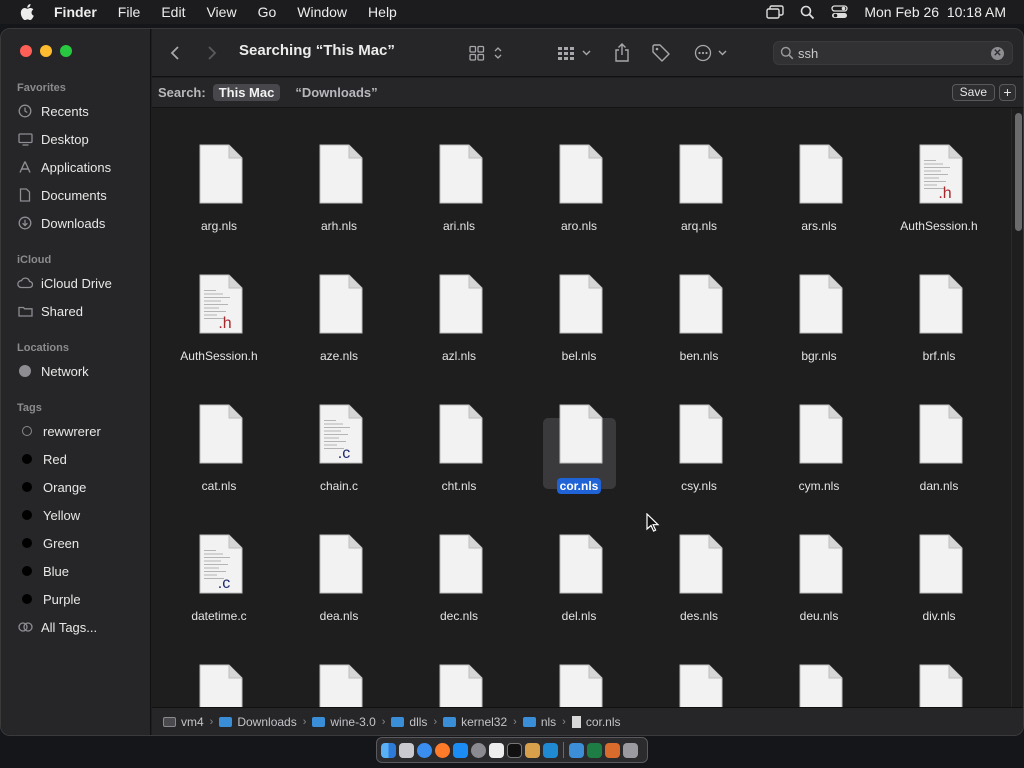  What do you see at coordinates (26, 51) in the screenshot?
I see `close-window-button` at bounding box center [26, 51].